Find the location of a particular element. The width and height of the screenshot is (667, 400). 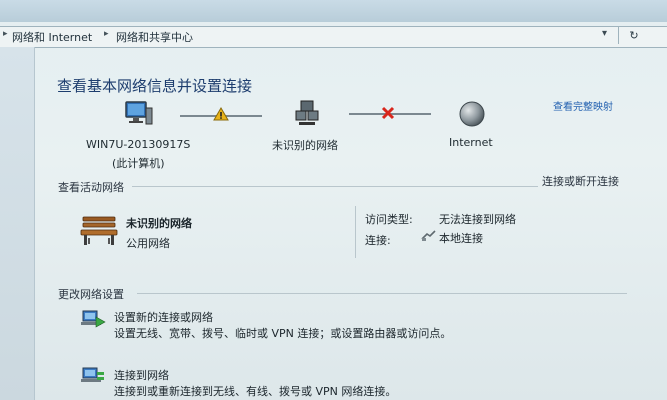

refresh-button: ↻ is located at coordinates (633, 35).